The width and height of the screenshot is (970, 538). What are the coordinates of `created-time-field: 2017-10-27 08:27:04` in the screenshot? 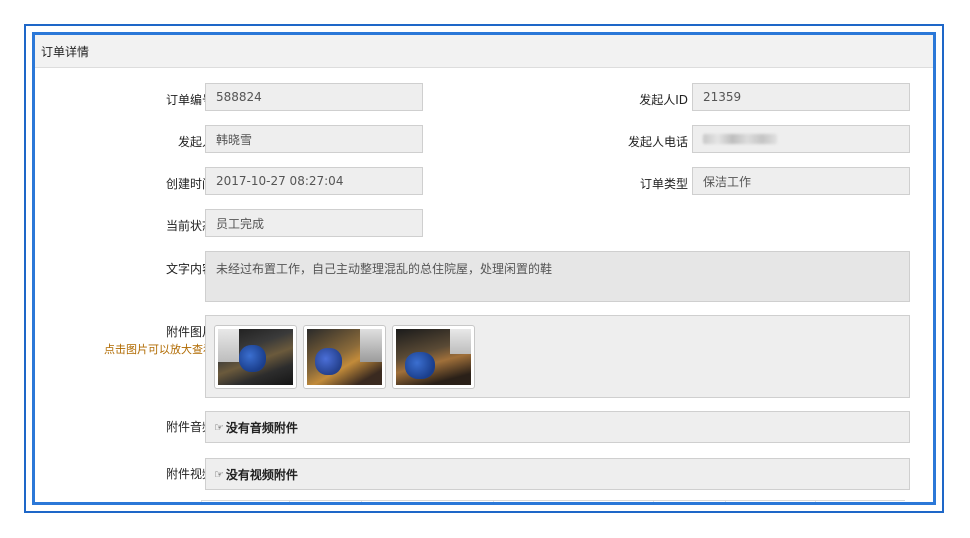 It's located at (314, 181).